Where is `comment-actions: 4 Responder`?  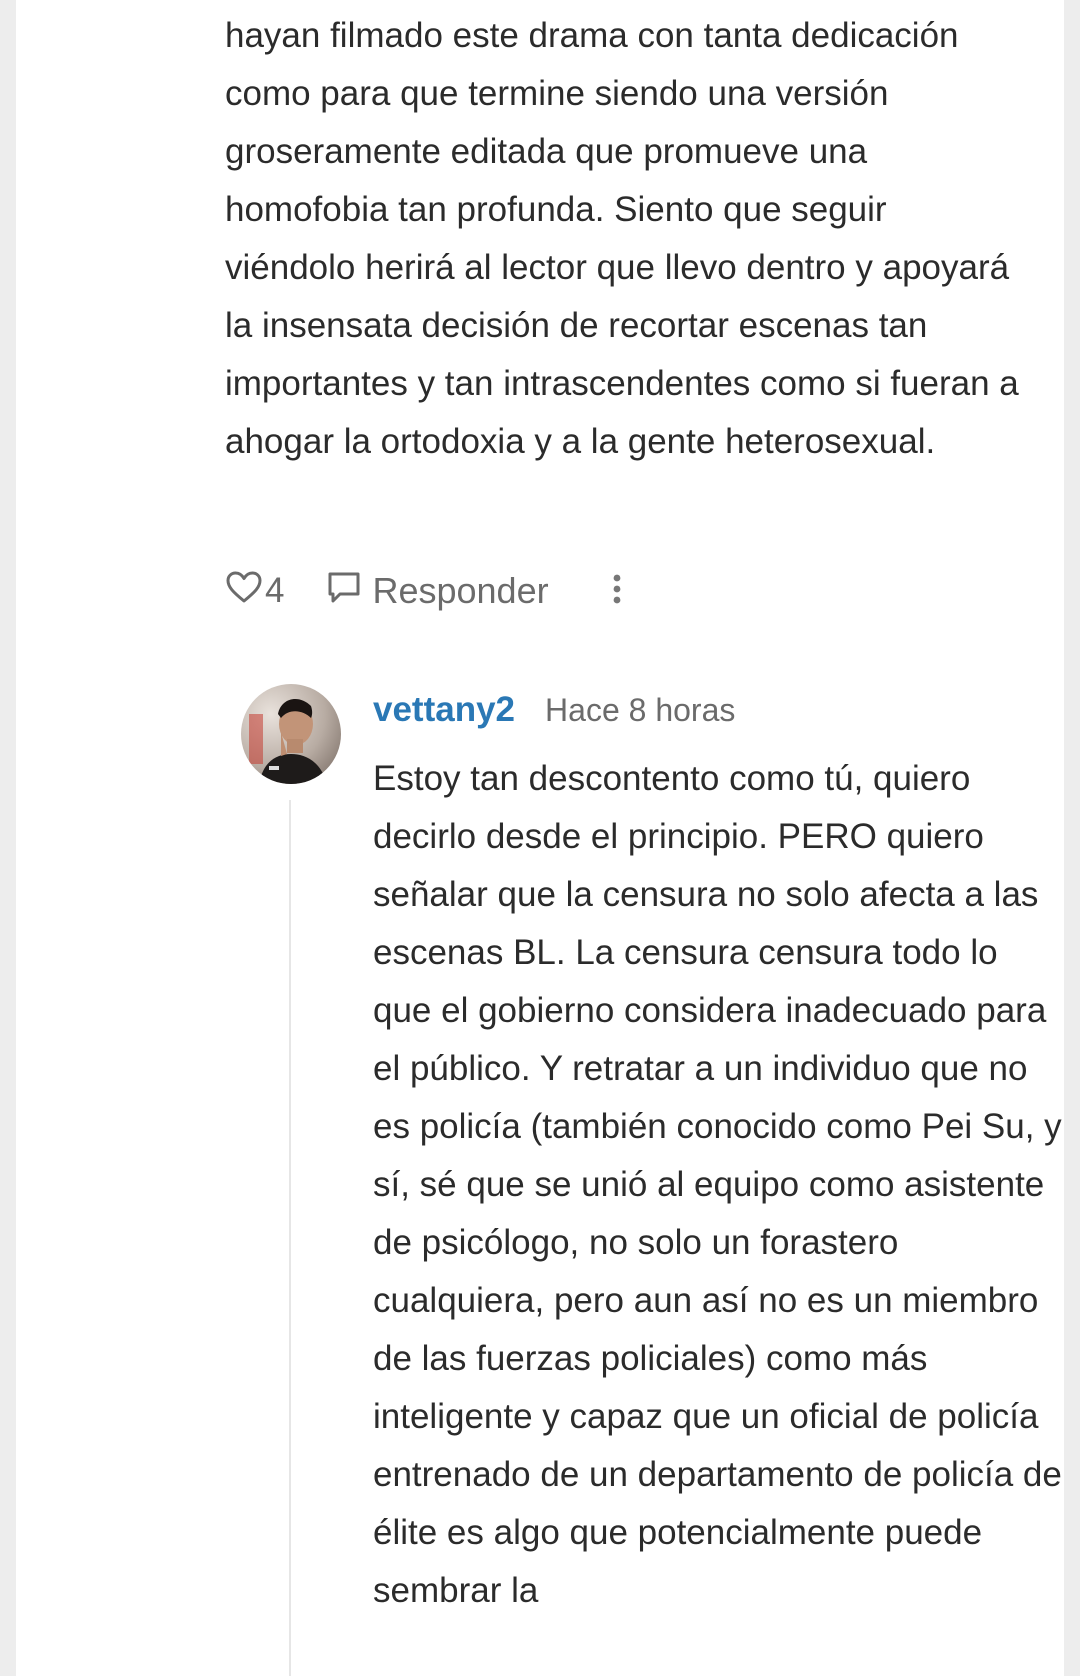
comment-actions: 4 Responder is located at coordinates (426, 591).